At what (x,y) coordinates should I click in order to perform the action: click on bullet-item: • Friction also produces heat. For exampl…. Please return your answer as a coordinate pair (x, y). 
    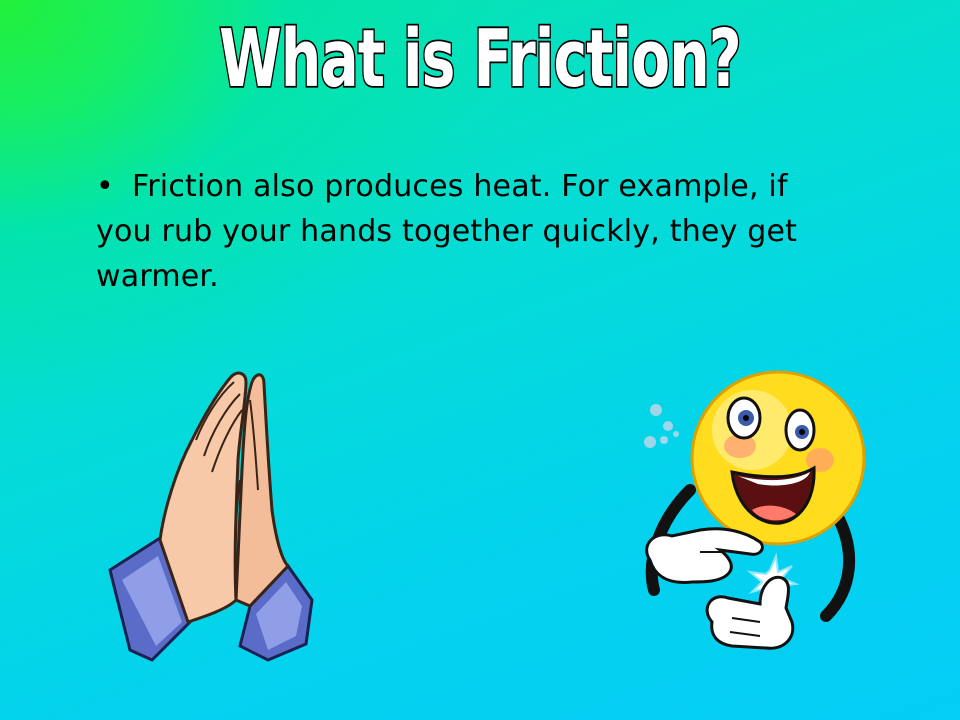
    Looking at the image, I should click on (456, 231).